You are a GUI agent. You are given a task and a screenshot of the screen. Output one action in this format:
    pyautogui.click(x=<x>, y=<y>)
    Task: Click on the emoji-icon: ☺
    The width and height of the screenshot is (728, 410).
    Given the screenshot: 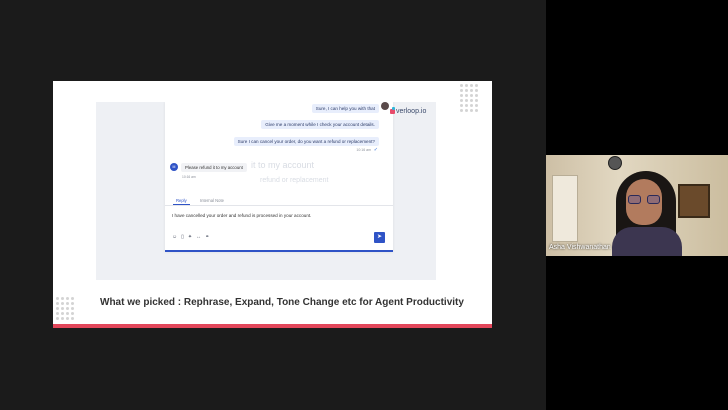 What is the action you would take?
    pyautogui.click(x=174, y=237)
    